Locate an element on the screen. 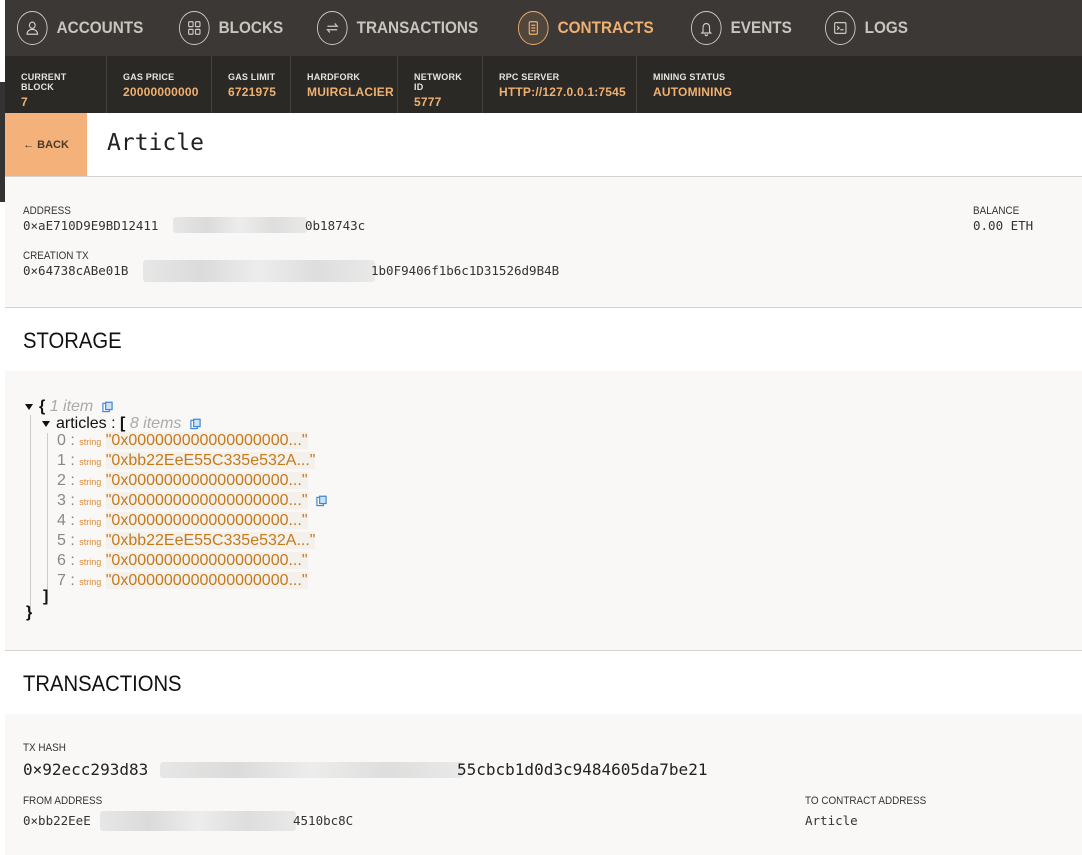  status-network-id: NETWORK ID 5777 is located at coordinates (440, 84).